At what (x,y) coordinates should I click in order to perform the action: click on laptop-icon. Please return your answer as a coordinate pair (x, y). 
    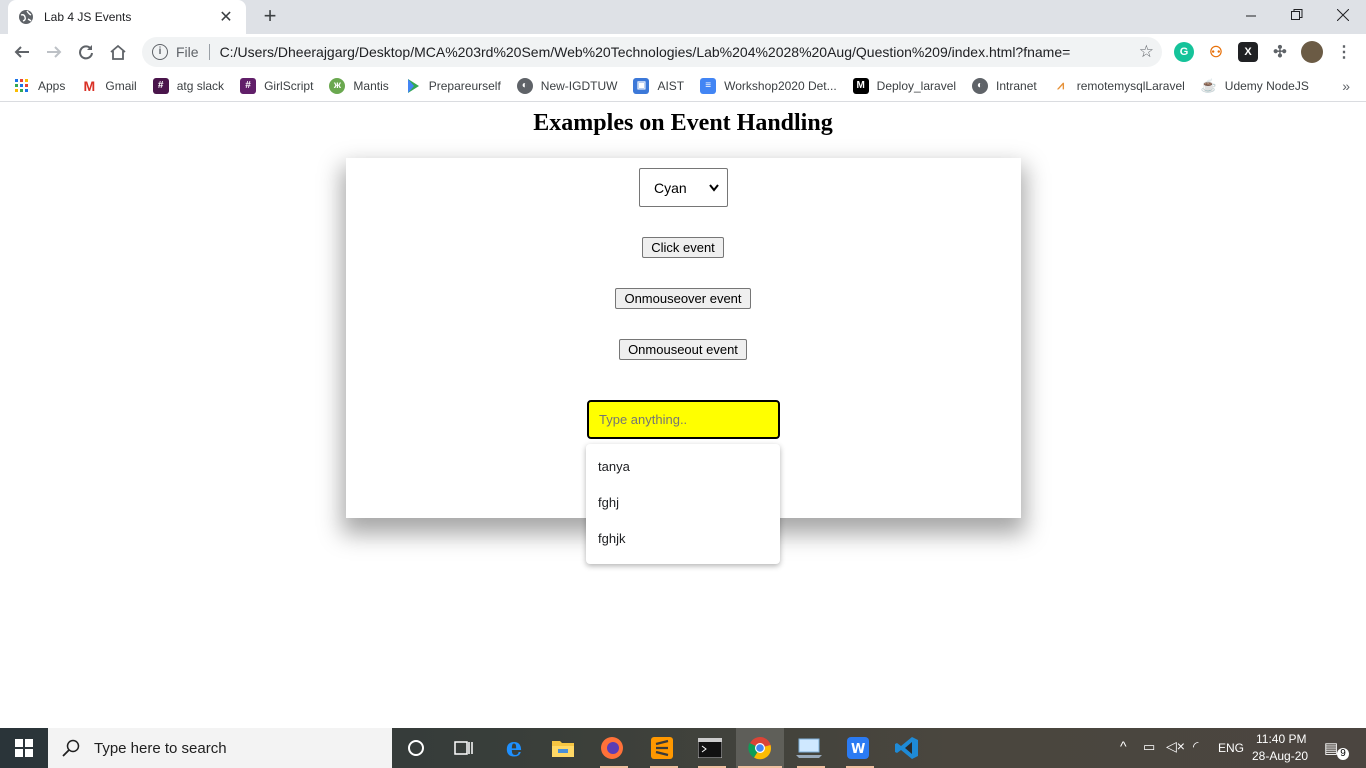
    Looking at the image, I should click on (809, 748).